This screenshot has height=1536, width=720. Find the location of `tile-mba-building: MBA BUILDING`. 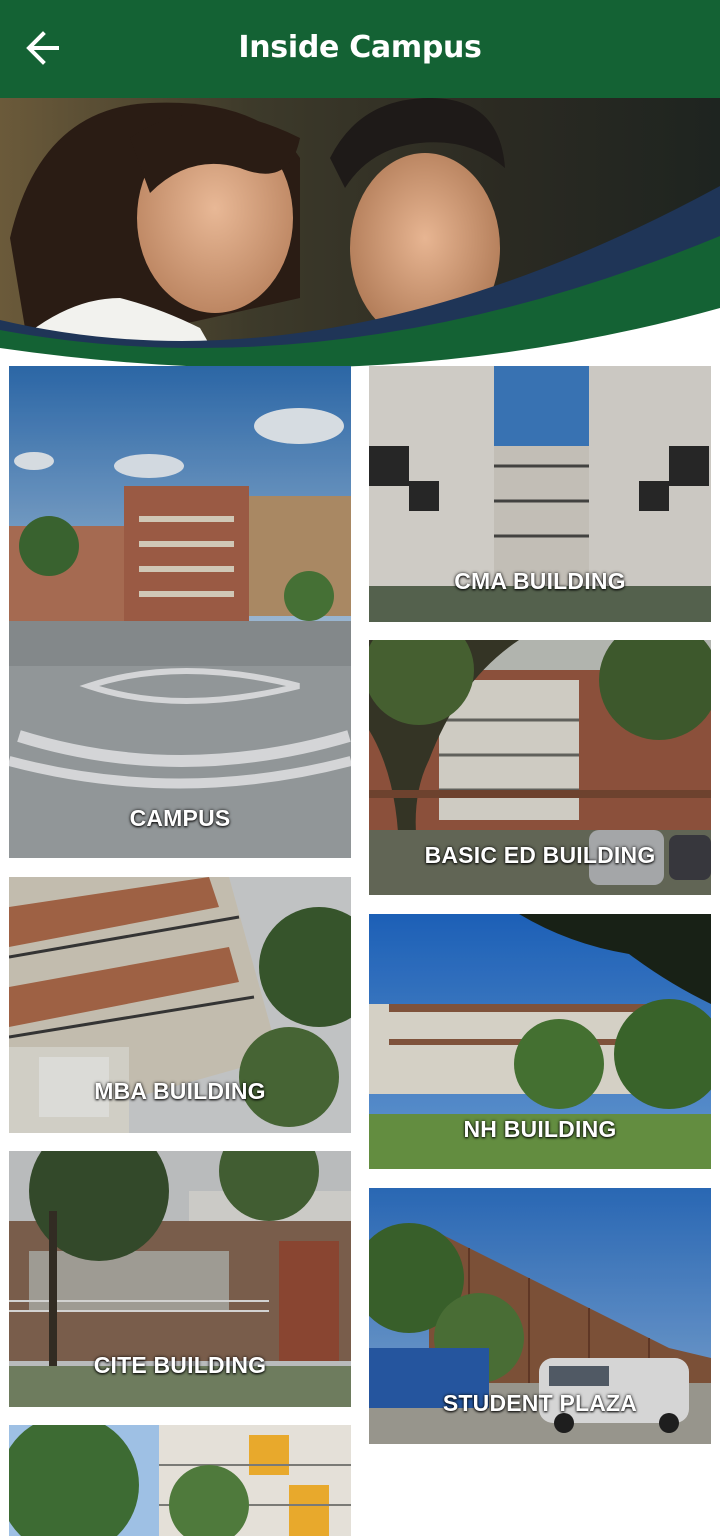

tile-mba-building: MBA BUILDING is located at coordinates (180, 1005).